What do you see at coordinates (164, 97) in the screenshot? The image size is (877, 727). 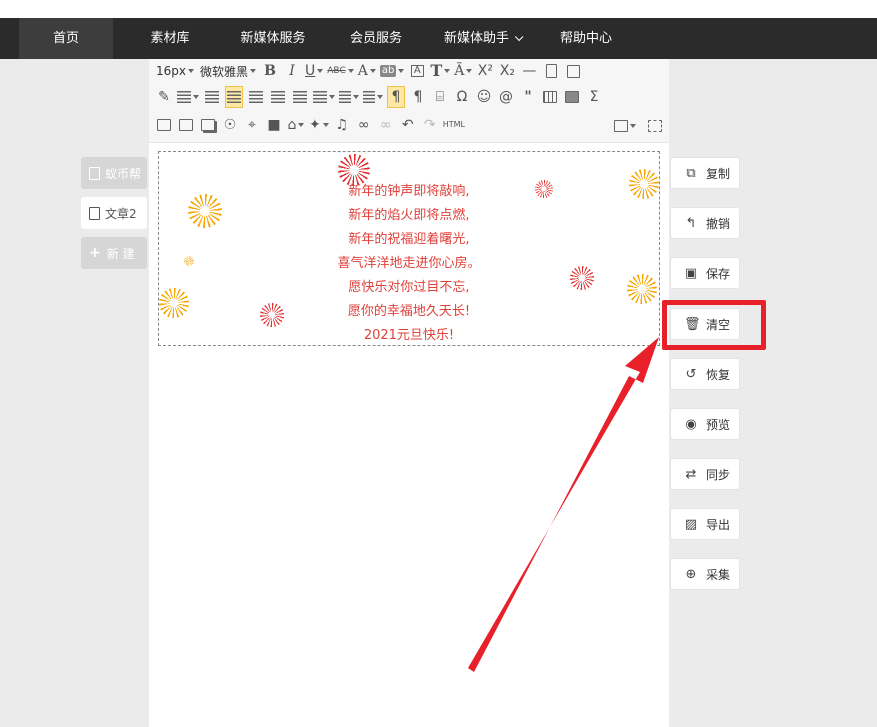 I see `eraser-button: ✎` at bounding box center [164, 97].